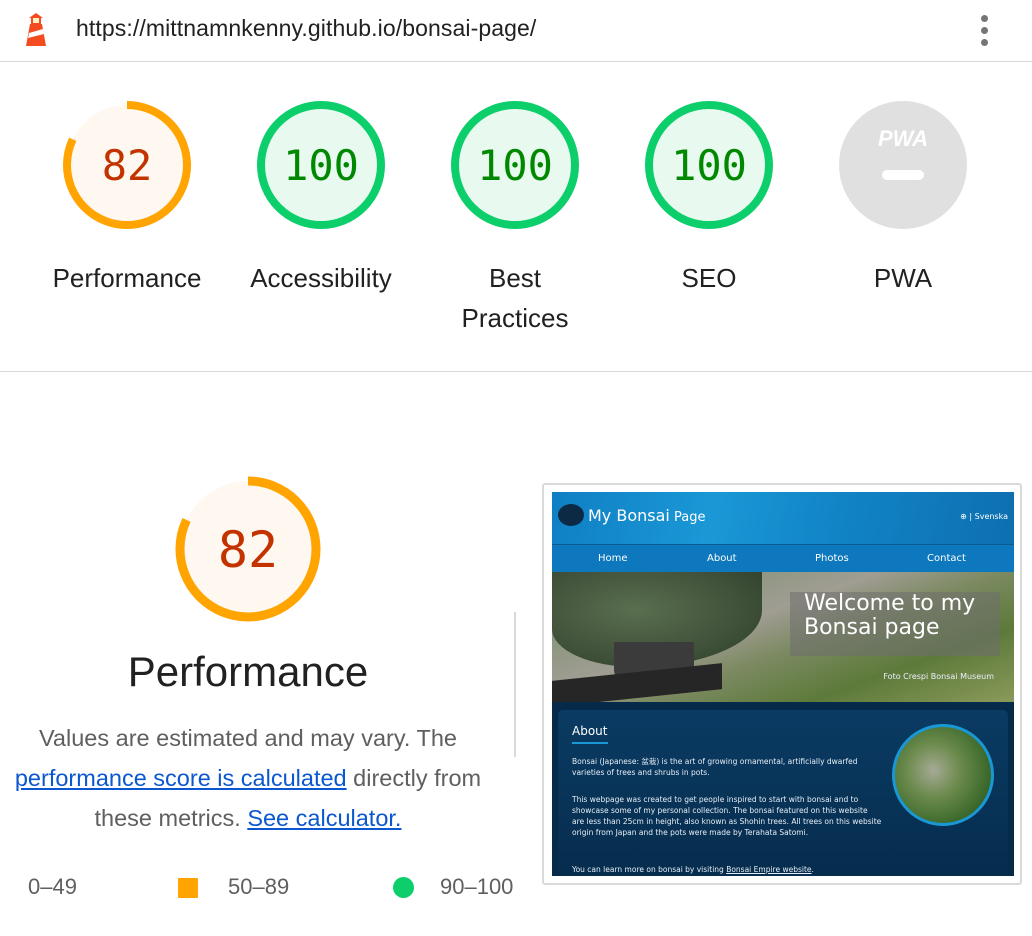 This screenshot has height=936, width=1032. Describe the element at coordinates (127, 278) in the screenshot. I see `gauge-label: Performance` at that location.